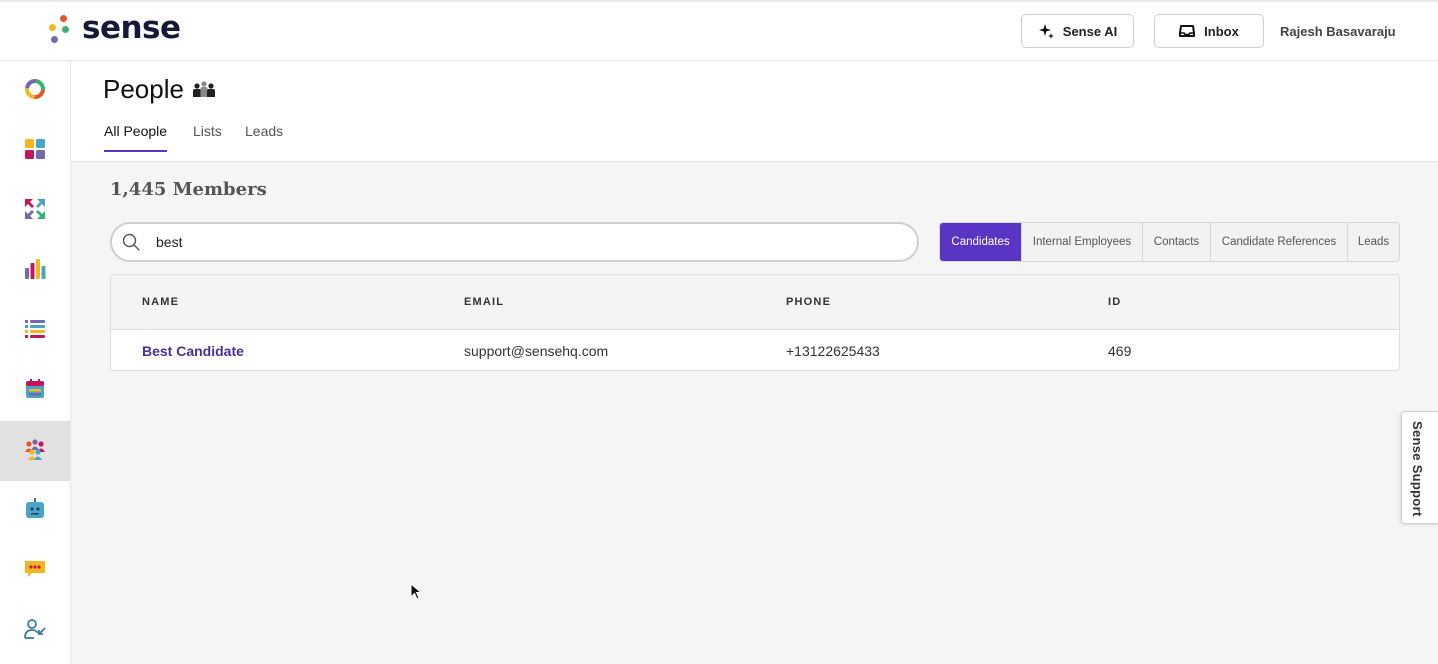 The width and height of the screenshot is (1438, 664). I want to click on search-input, so click(526, 242).